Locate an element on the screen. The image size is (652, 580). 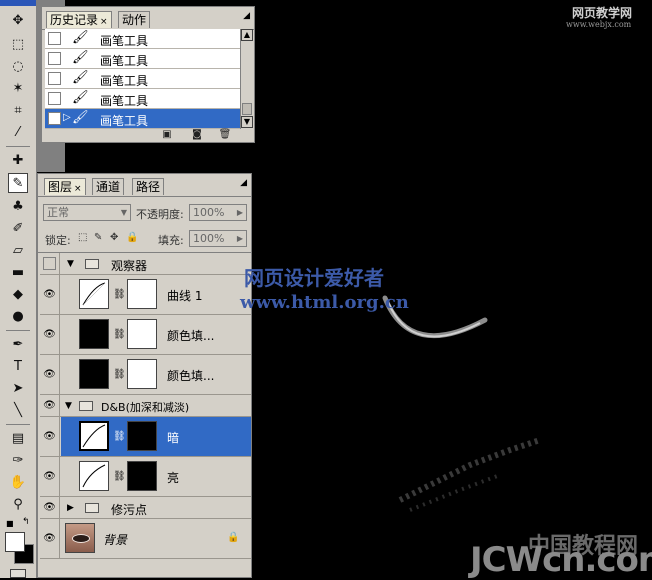
marquee-icon: ⬚ is located at coordinates (18, 44).